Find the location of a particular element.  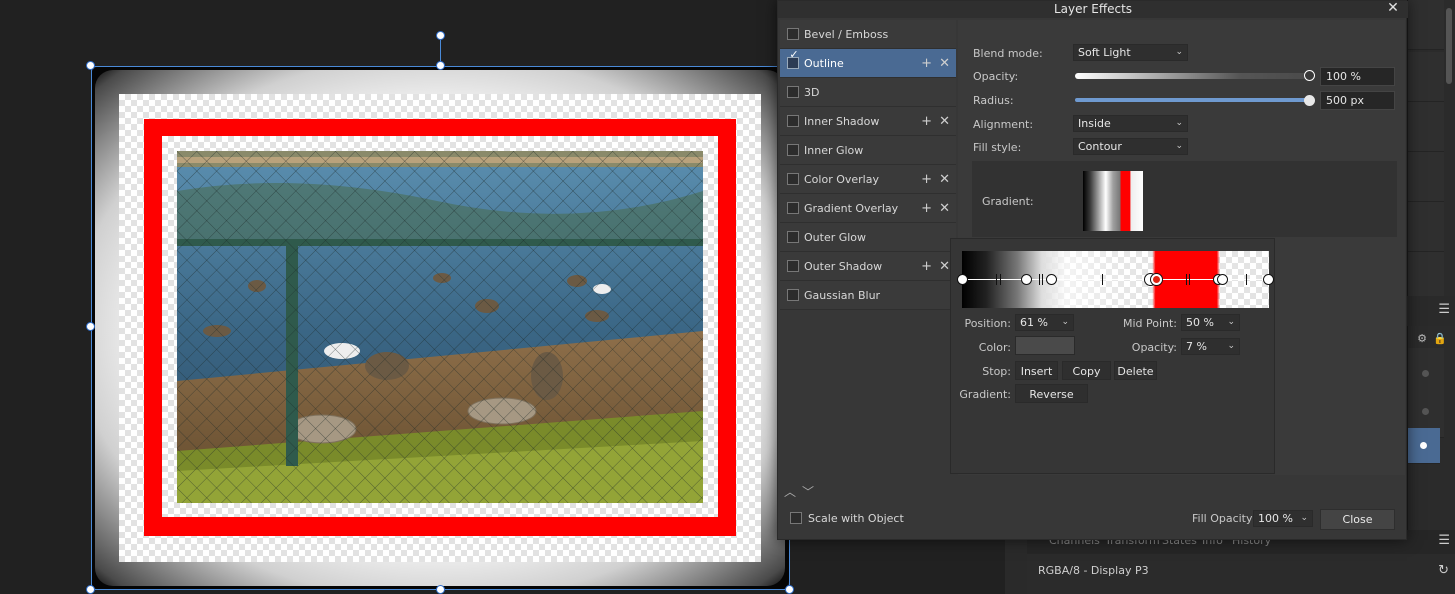

copy-stop-button: Copy is located at coordinates (1086, 370).